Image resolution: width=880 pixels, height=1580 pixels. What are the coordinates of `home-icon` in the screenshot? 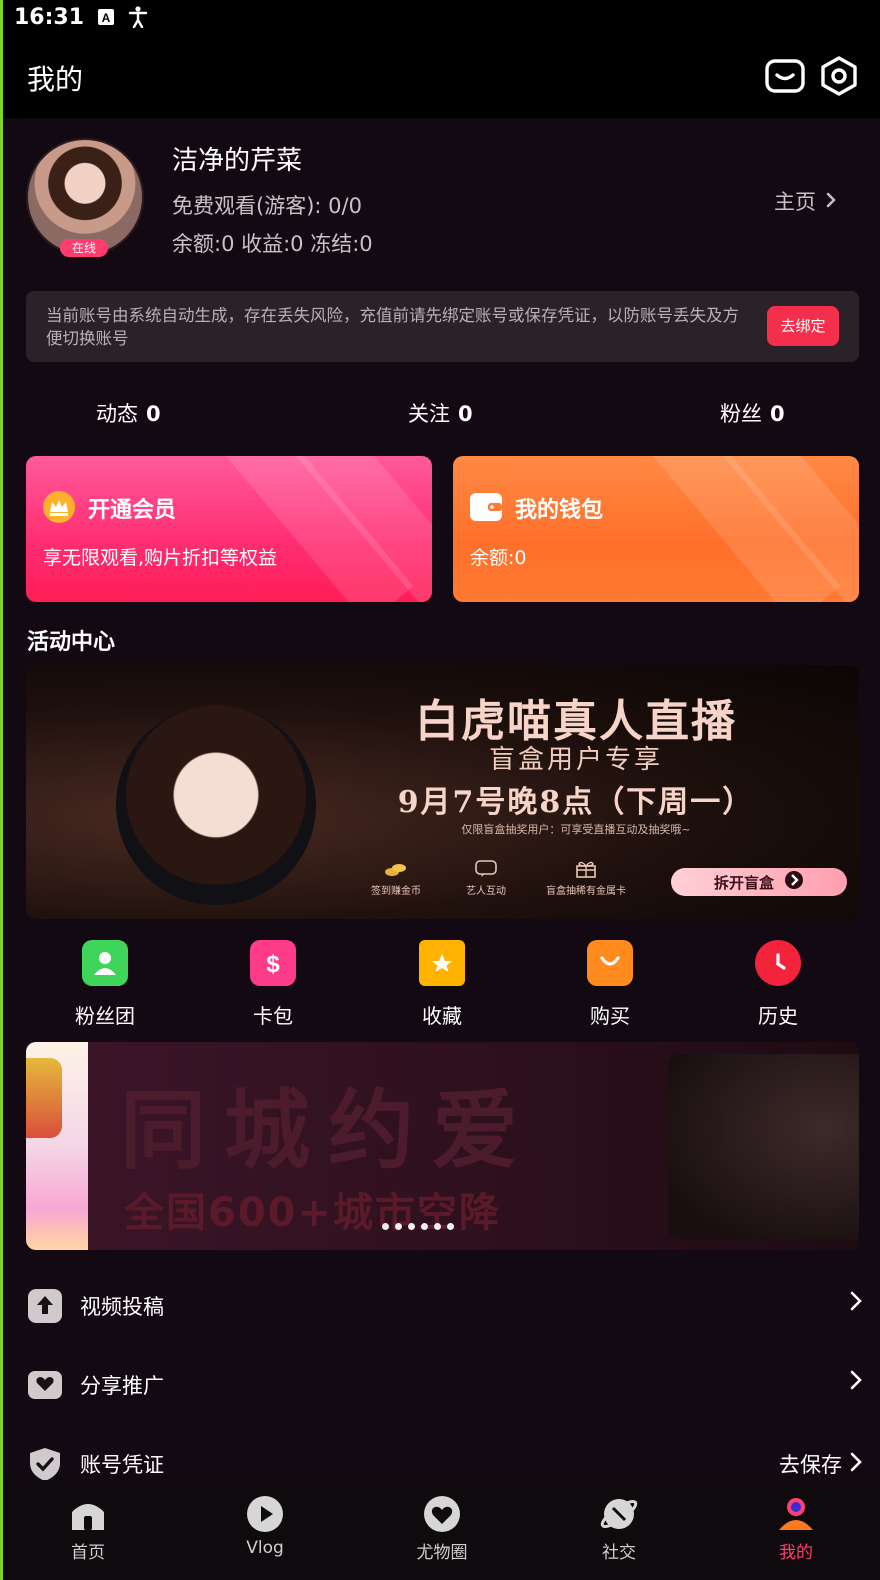 It's located at (88, 1514).